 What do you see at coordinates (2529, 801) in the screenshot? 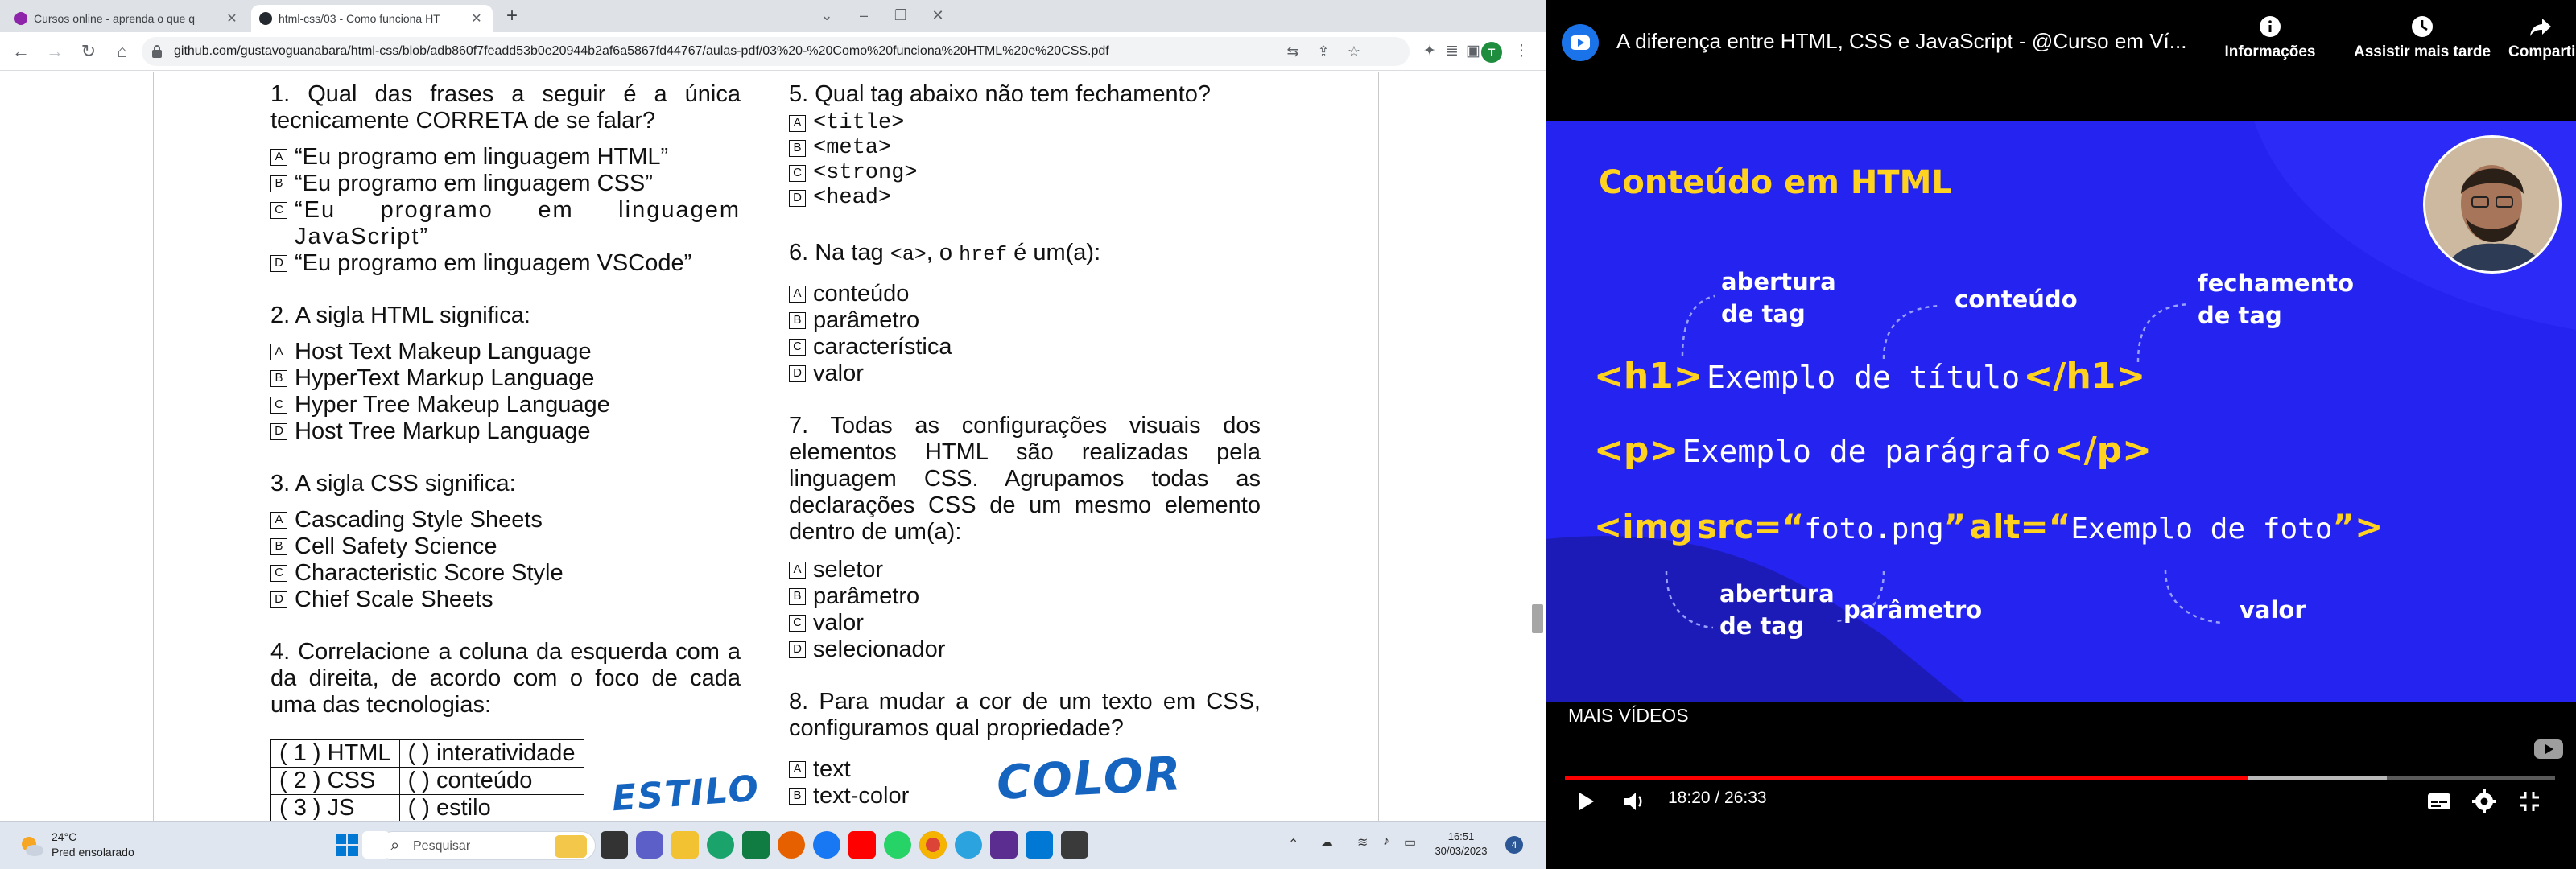
I see `exit-fullscreen-button` at bounding box center [2529, 801].